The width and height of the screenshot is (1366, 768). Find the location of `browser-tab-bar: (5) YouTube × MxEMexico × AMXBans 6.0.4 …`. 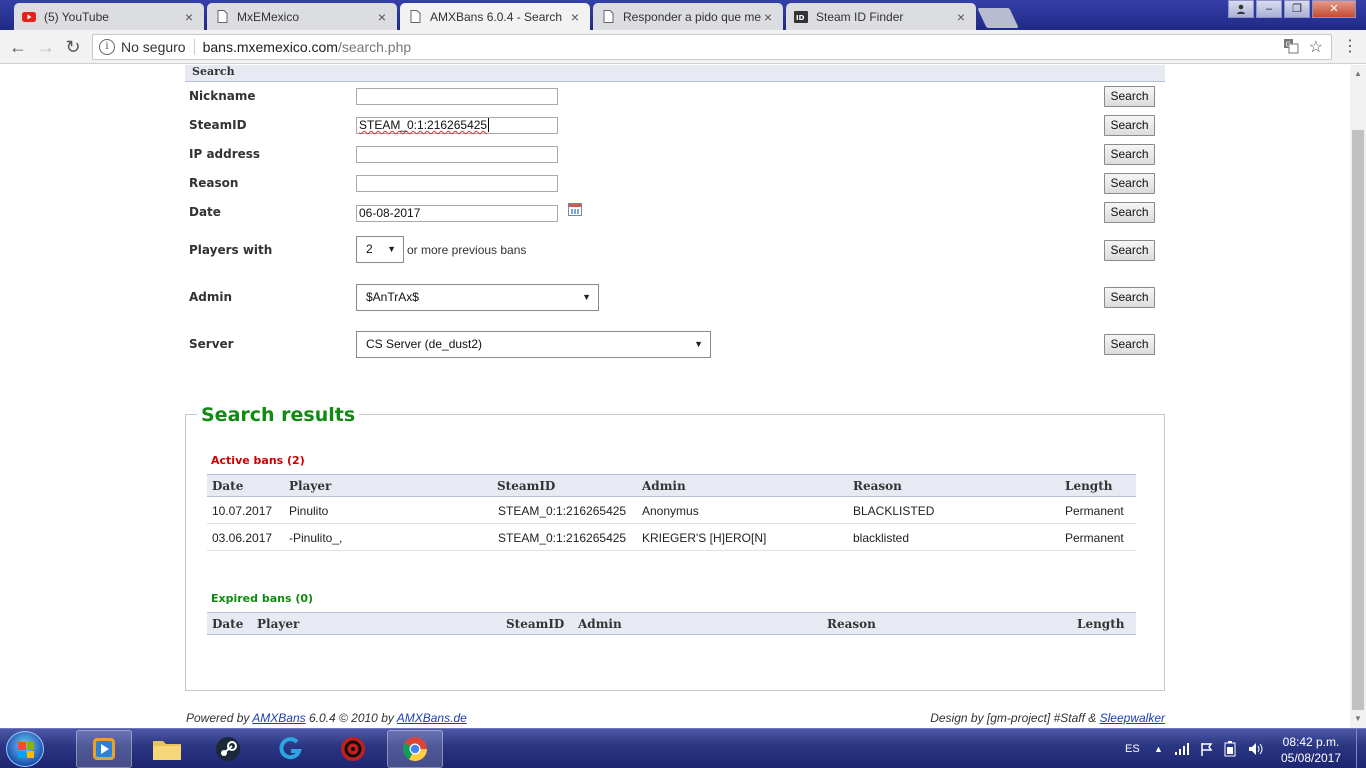

browser-tab-bar: (5) YouTube × MxEMexico × AMXBans 6.0.4 … is located at coordinates (683, 15).